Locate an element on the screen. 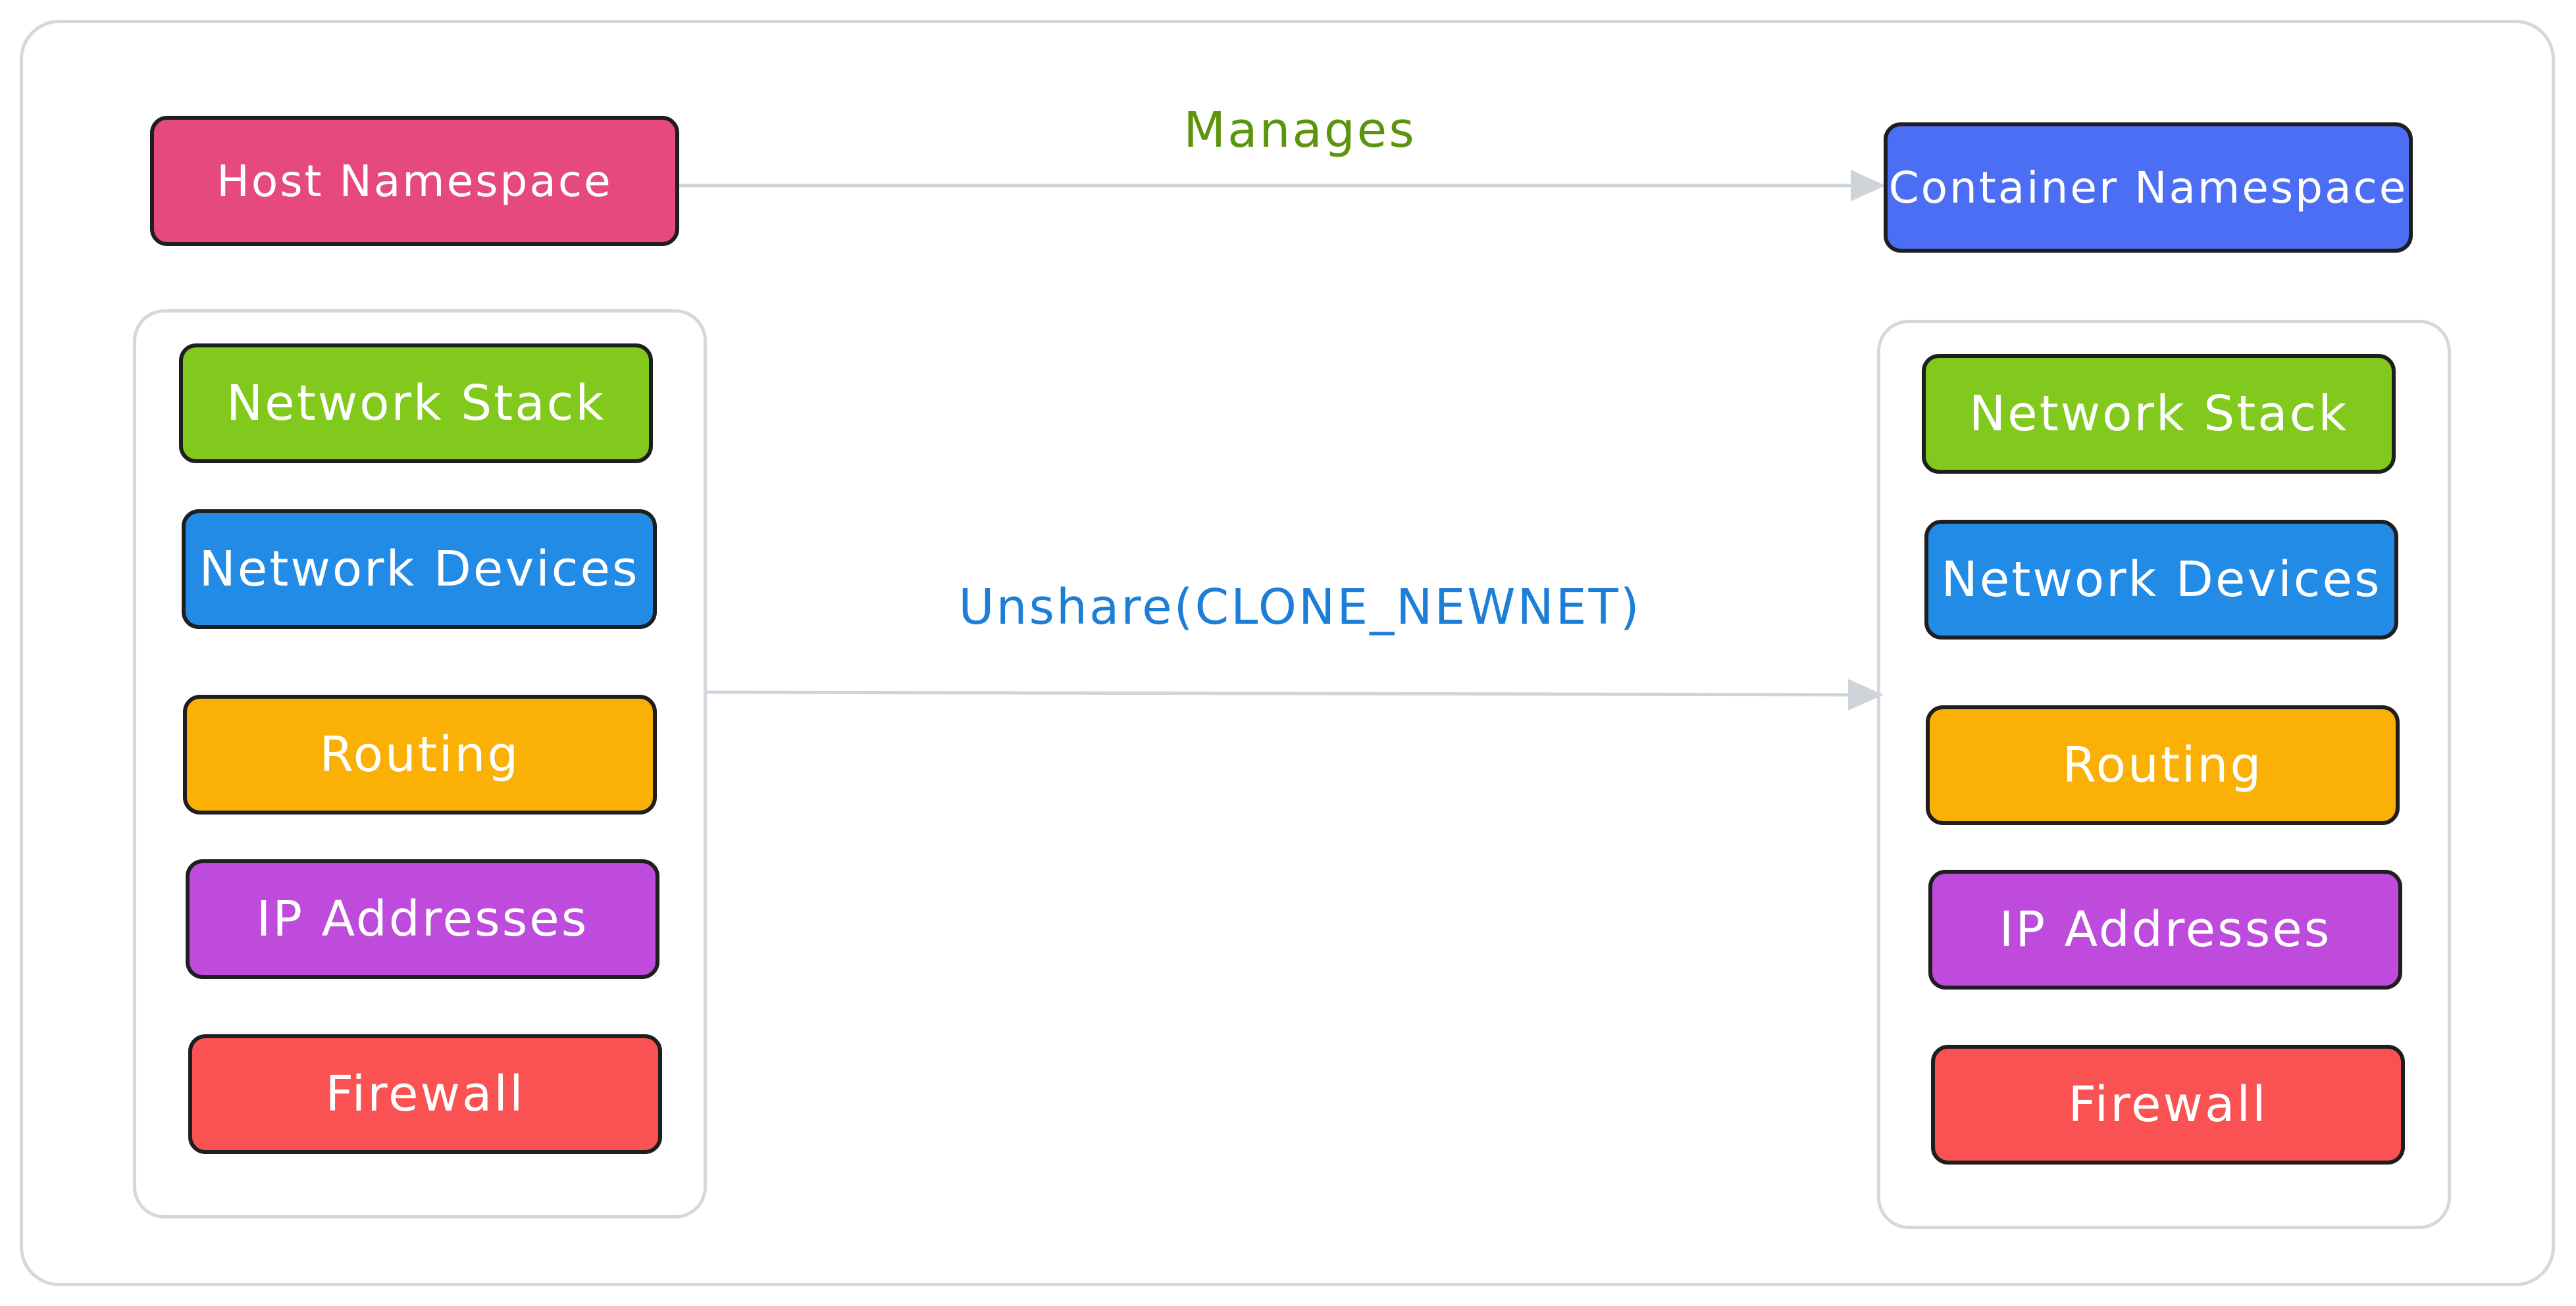  container-ip-addresses-node: IP Addresses is located at coordinates (2165, 930).